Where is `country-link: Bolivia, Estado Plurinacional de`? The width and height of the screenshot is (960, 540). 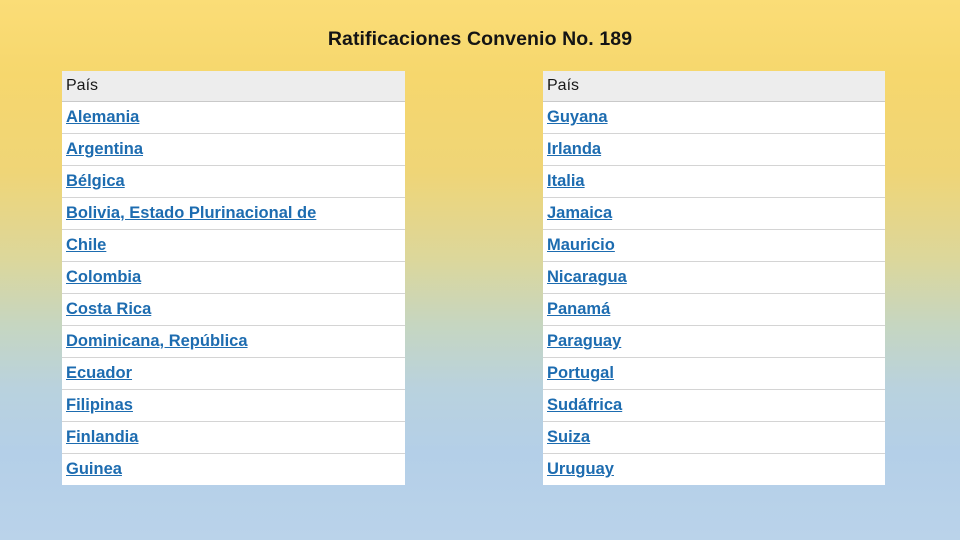 country-link: Bolivia, Estado Plurinacional de is located at coordinates (191, 213).